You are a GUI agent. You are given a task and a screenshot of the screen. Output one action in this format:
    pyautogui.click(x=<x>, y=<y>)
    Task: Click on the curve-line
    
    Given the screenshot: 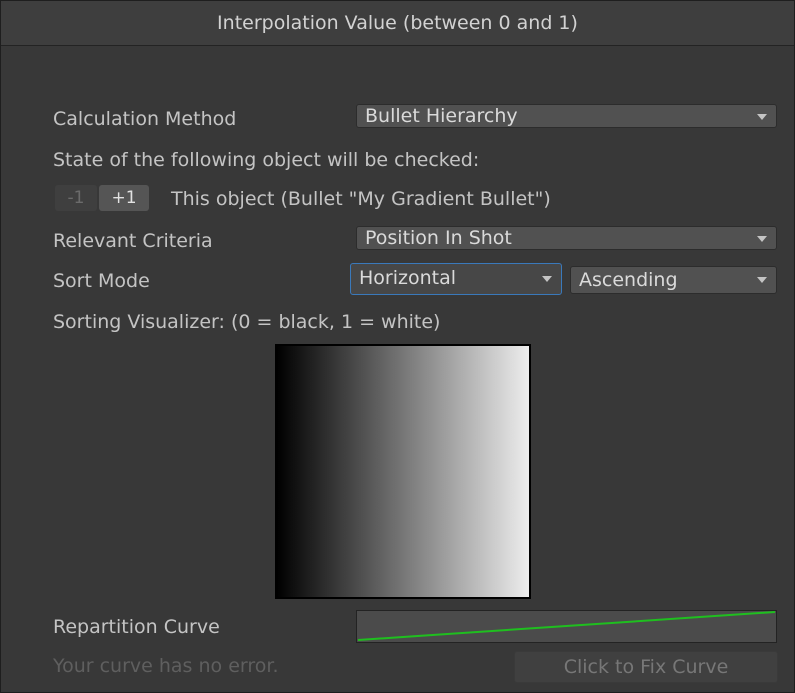 What is the action you would take?
    pyautogui.click(x=566, y=626)
    